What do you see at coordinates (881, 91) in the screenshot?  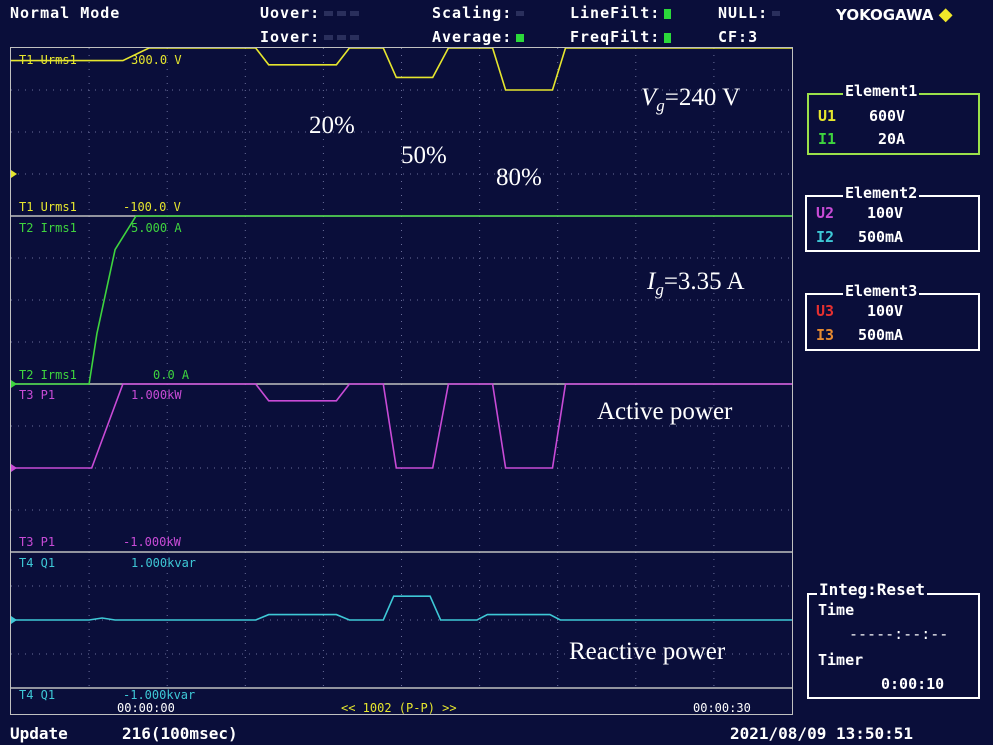 I see `element1-title: Element1` at bounding box center [881, 91].